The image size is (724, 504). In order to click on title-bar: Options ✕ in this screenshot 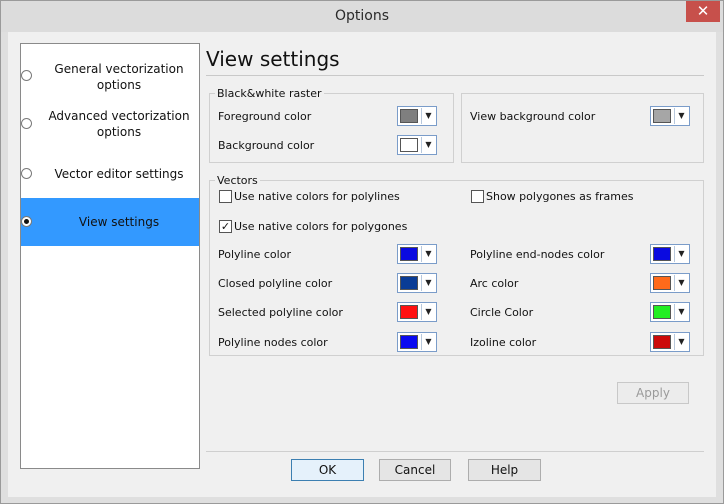, I will do `click(362, 16)`.